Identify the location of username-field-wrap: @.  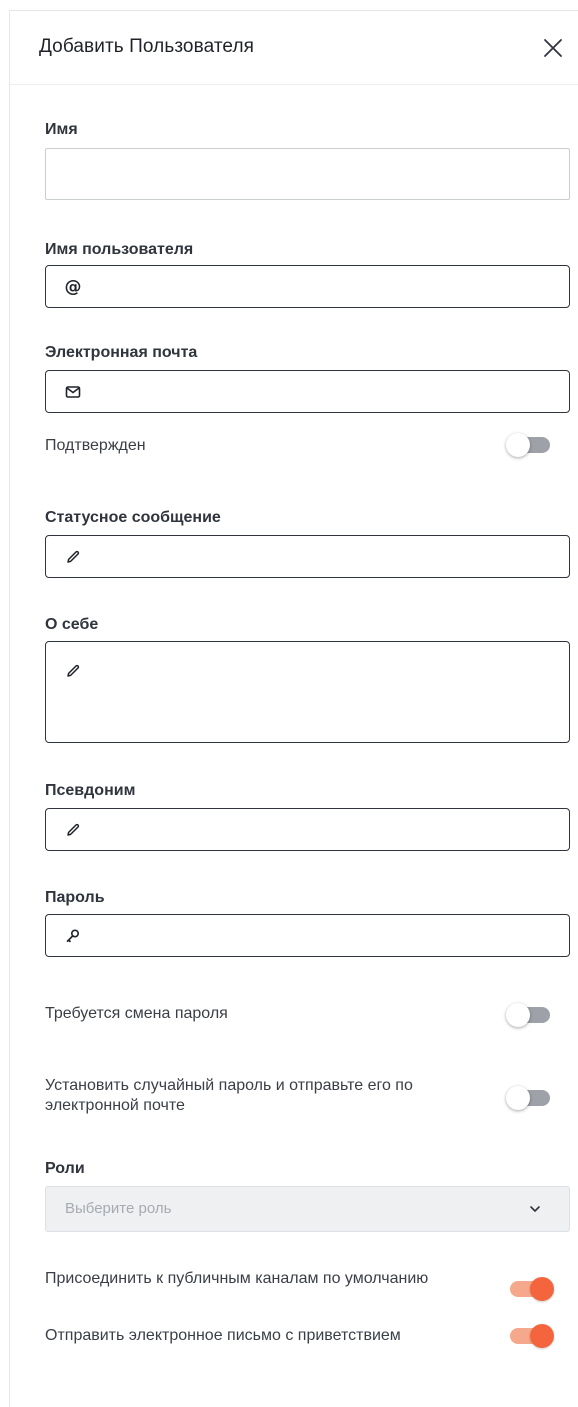
(307, 286).